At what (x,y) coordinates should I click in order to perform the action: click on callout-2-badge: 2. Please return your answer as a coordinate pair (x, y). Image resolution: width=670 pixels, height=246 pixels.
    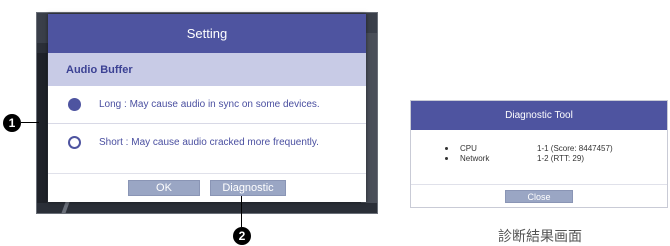
    Looking at the image, I should click on (242, 236).